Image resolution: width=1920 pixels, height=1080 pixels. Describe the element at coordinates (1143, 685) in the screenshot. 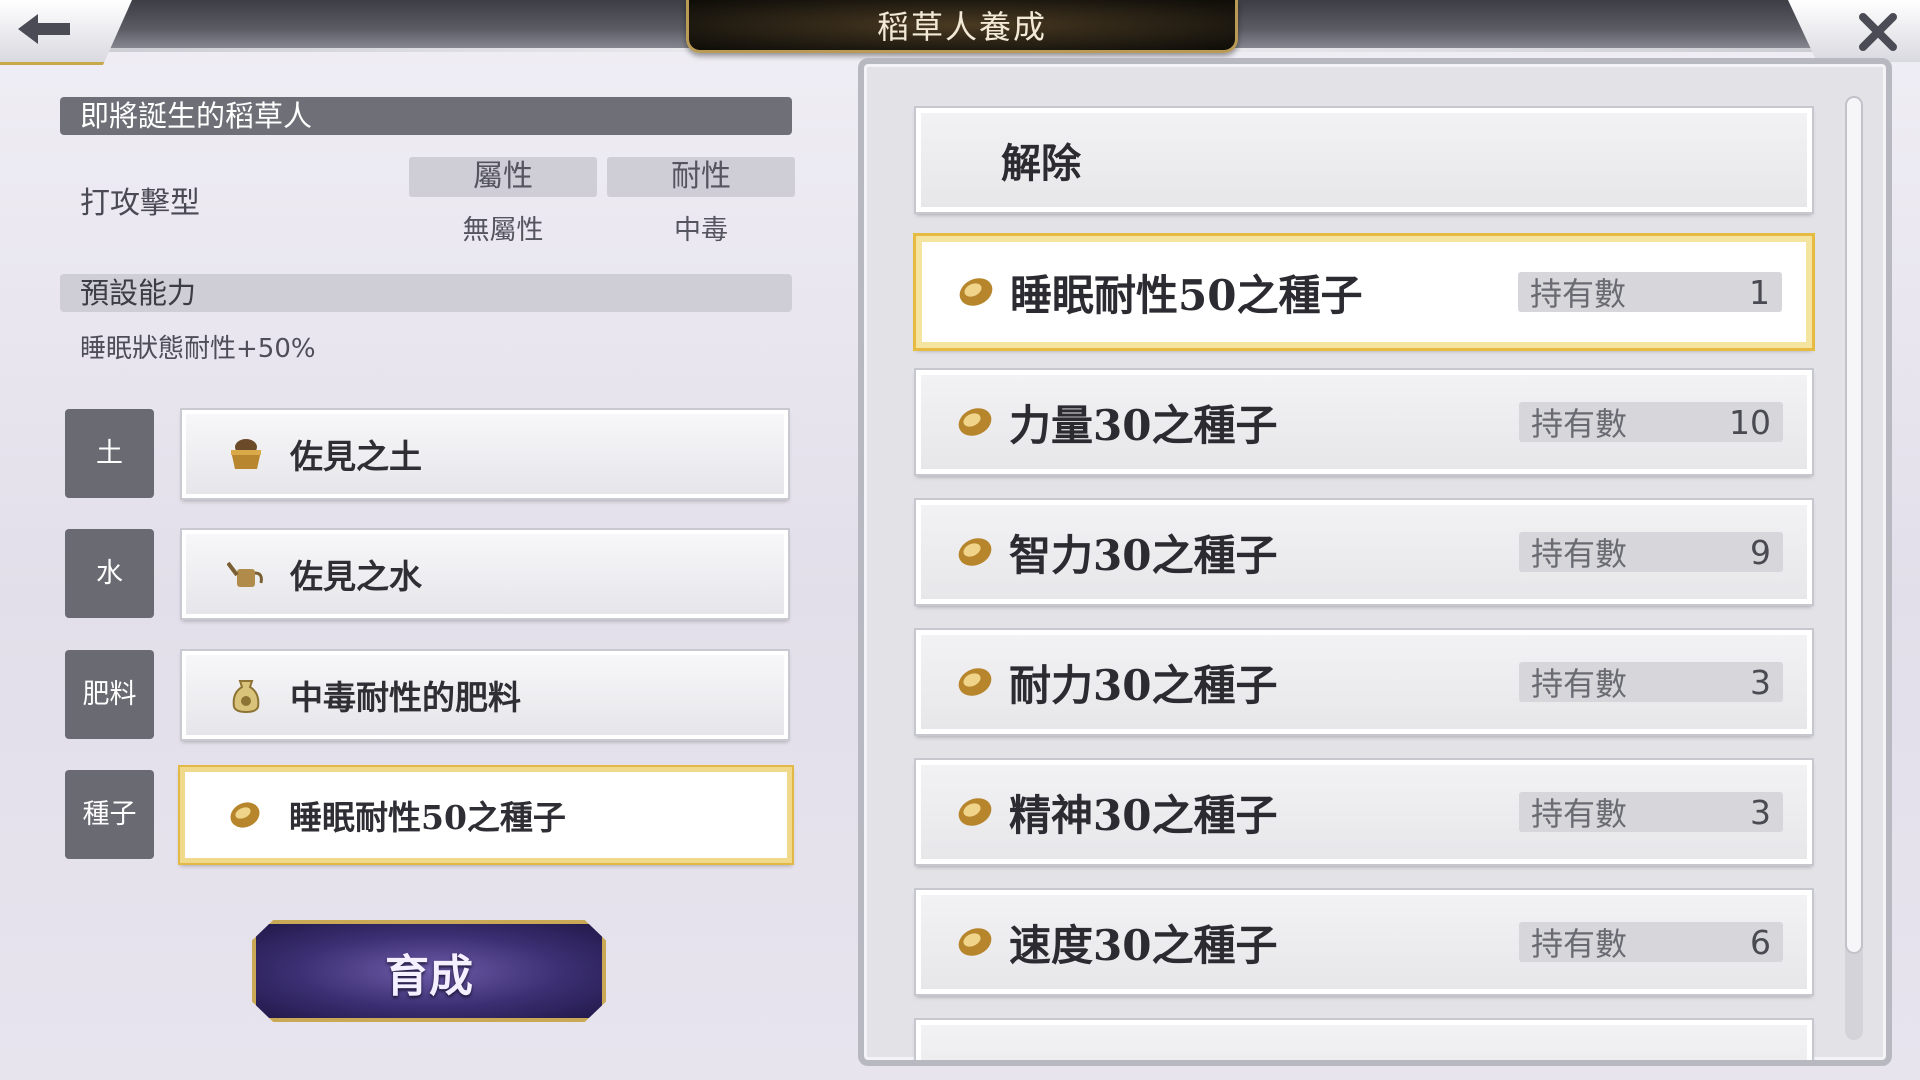

I see `seed-name: 耐力30之種子` at that location.